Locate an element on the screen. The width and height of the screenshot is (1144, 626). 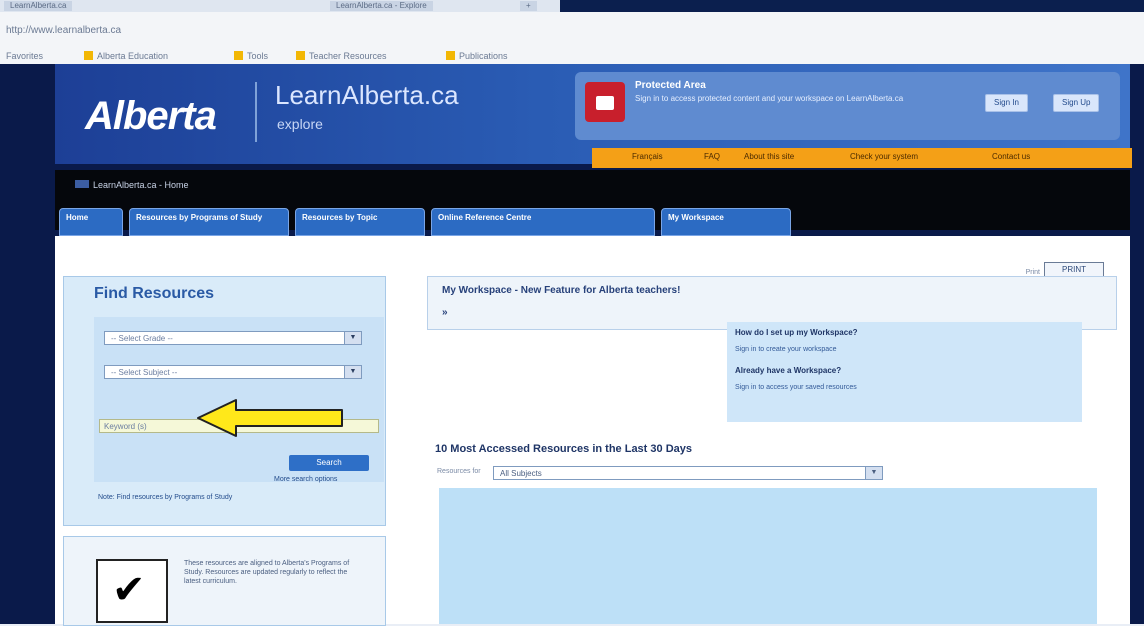
subject-filter-select: All Subjects ▼ is located at coordinates (688, 473).